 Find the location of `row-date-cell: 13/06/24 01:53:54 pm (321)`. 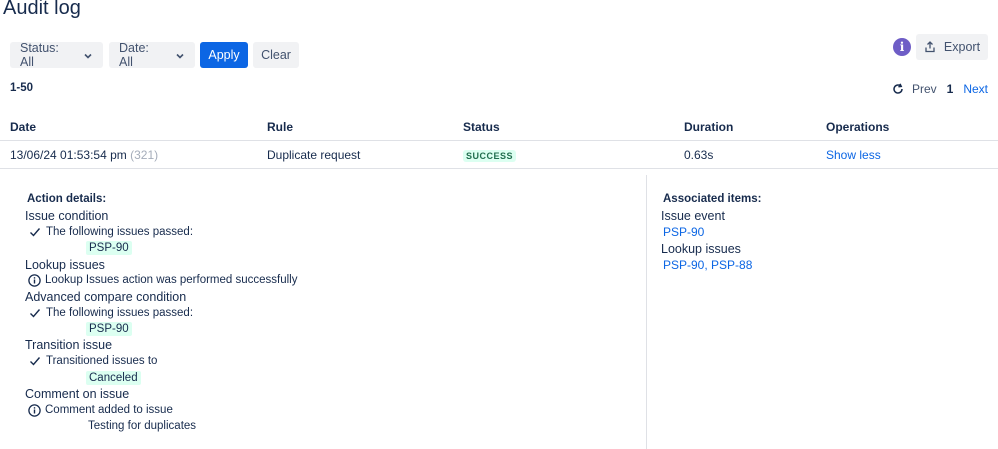

row-date-cell: 13/06/24 01:53:54 pm (321) is located at coordinates (84, 155).